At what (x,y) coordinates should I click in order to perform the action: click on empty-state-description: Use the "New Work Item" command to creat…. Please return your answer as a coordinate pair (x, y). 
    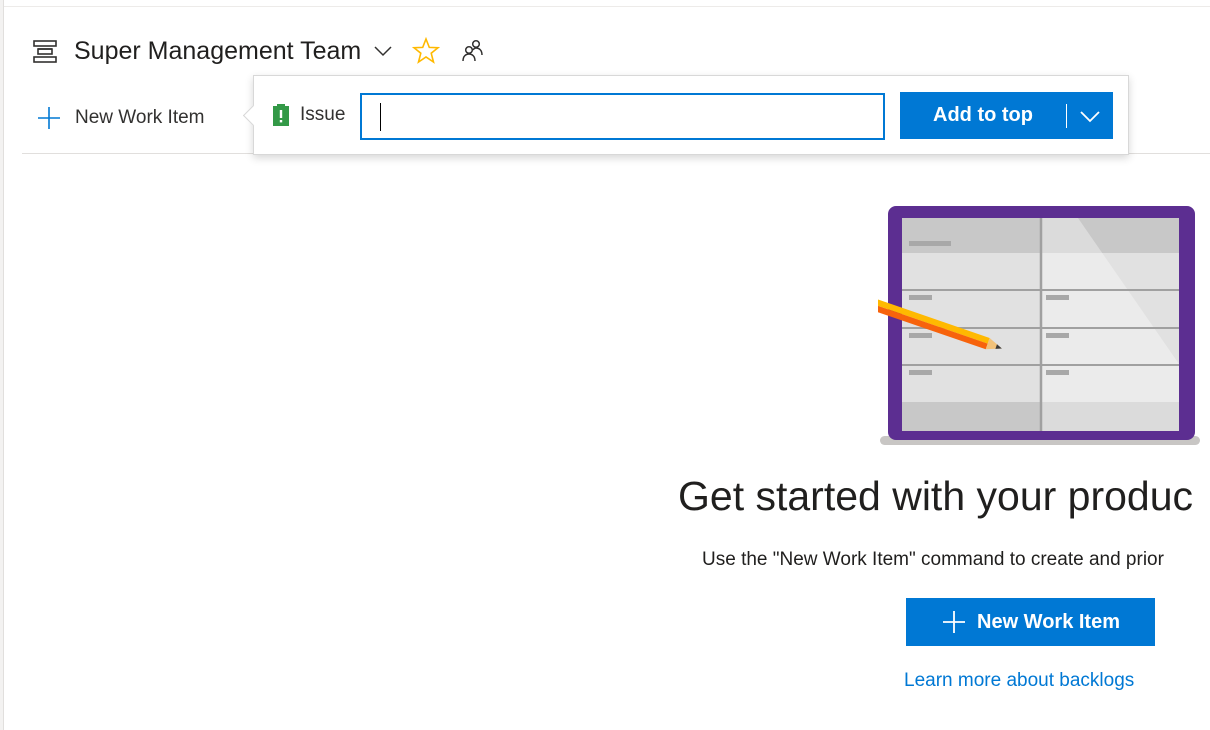
    Looking at the image, I should click on (933, 559).